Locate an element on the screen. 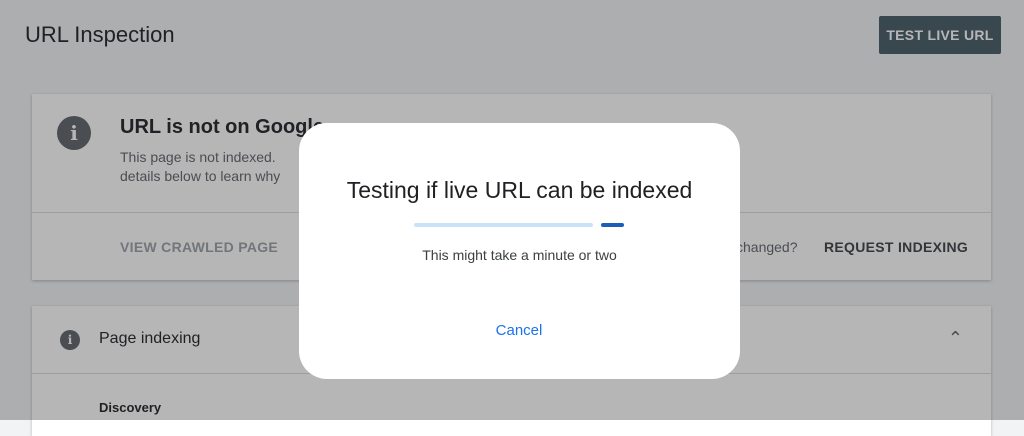 This screenshot has width=1024, height=436. progress-track is located at coordinates (503, 225).